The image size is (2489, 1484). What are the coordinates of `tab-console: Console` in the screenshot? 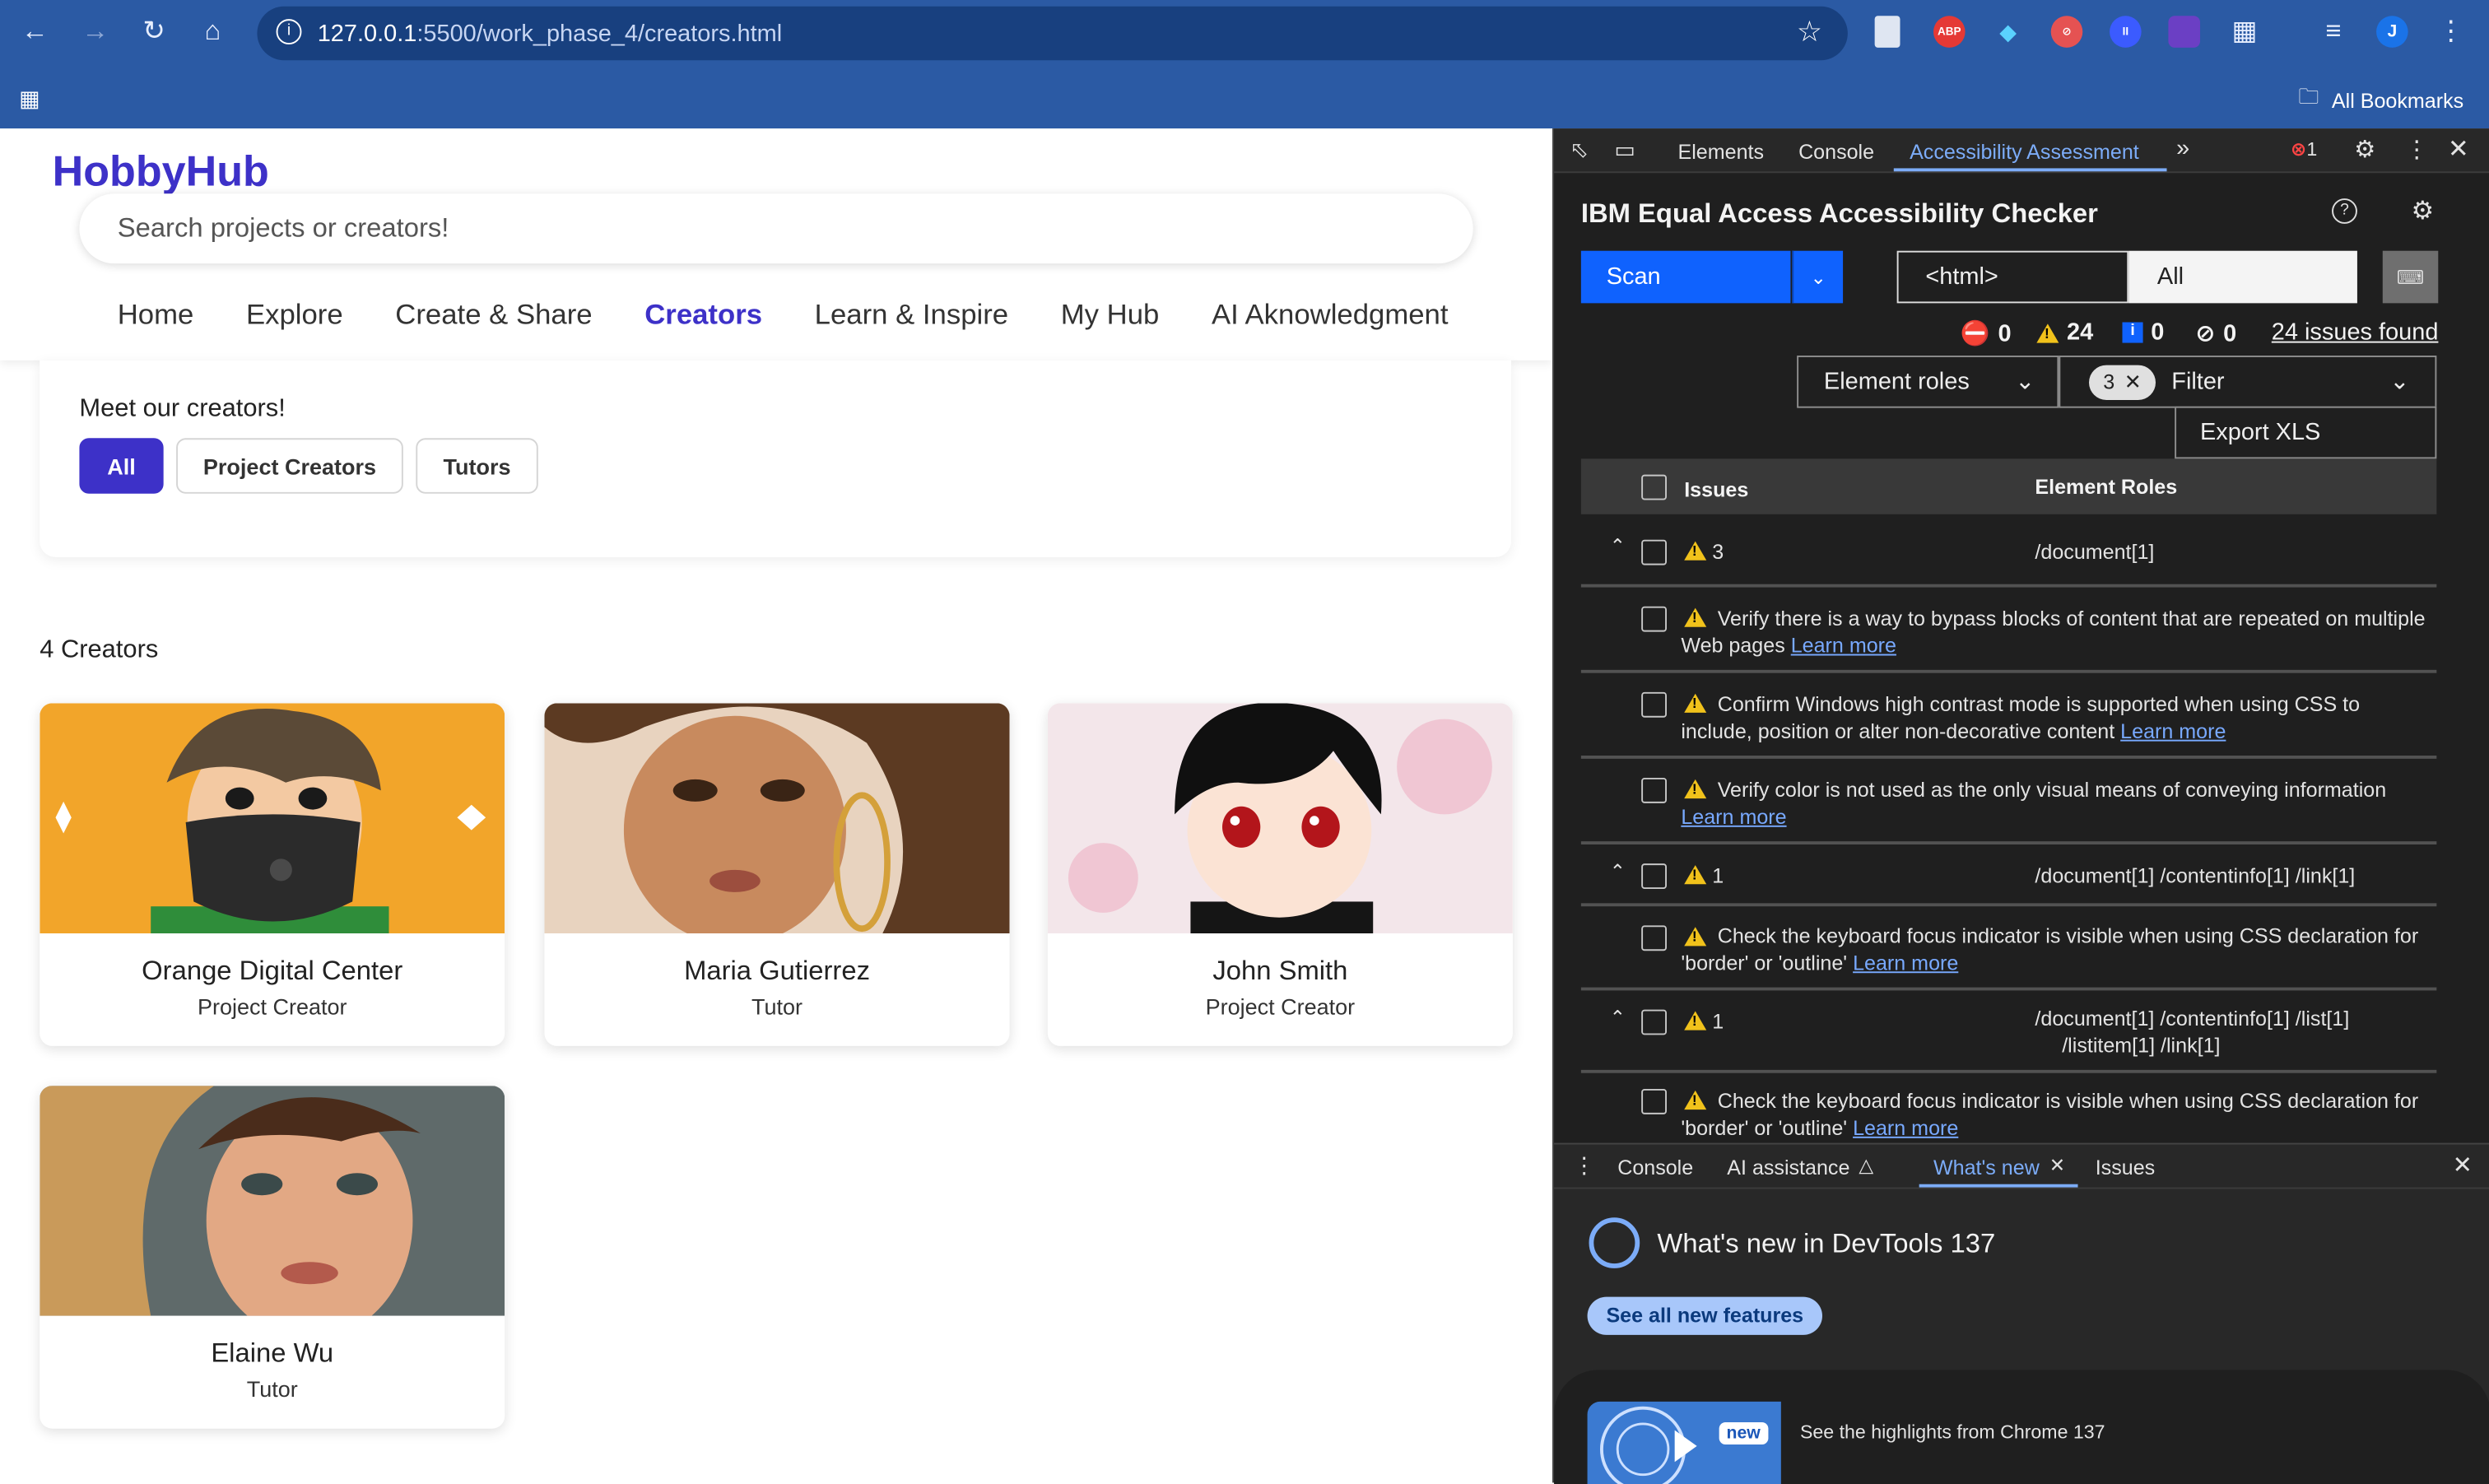 It's located at (1836, 152).